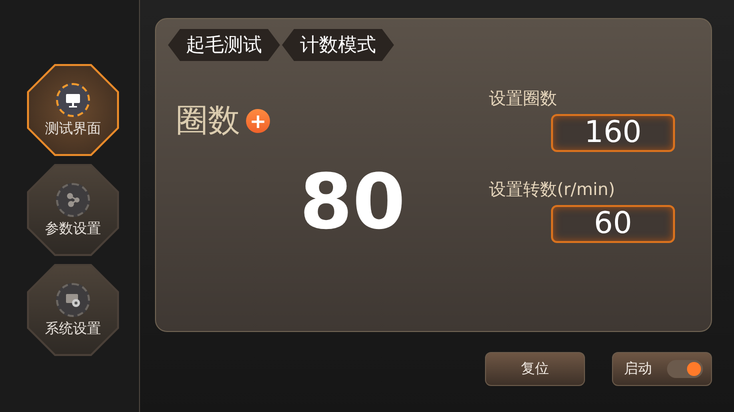 Image resolution: width=734 pixels, height=412 pixels. What do you see at coordinates (73, 310) in the screenshot?
I see `nav-item: 系统设置` at bounding box center [73, 310].